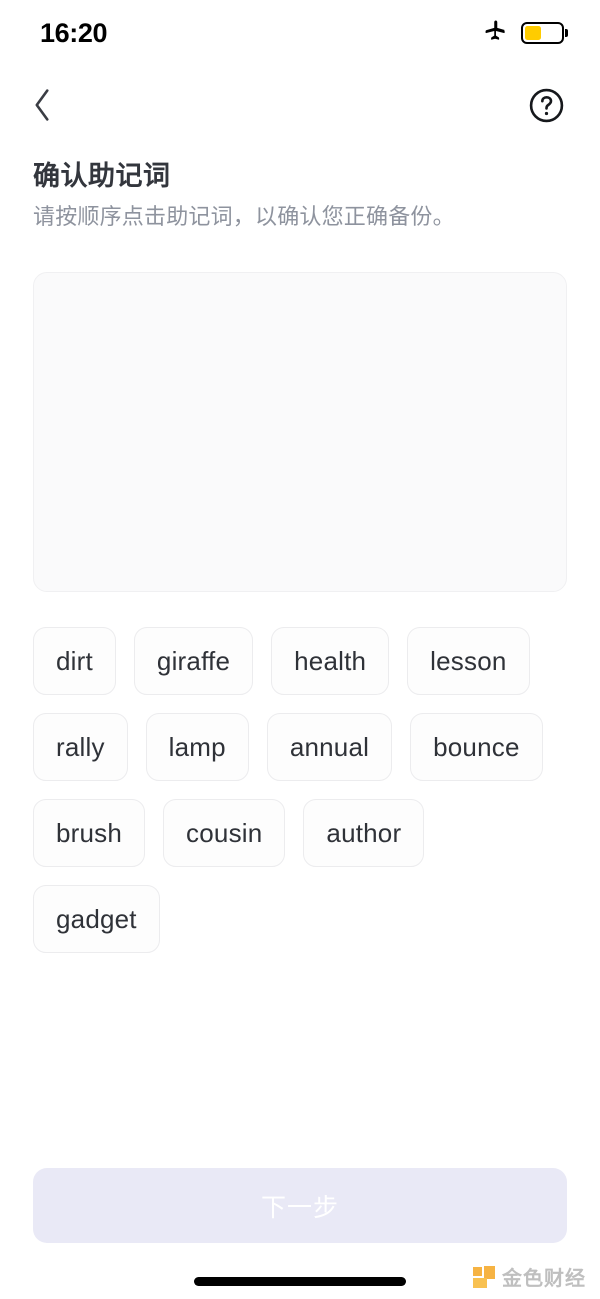  I want to click on next-button: 下一步, so click(300, 1205).